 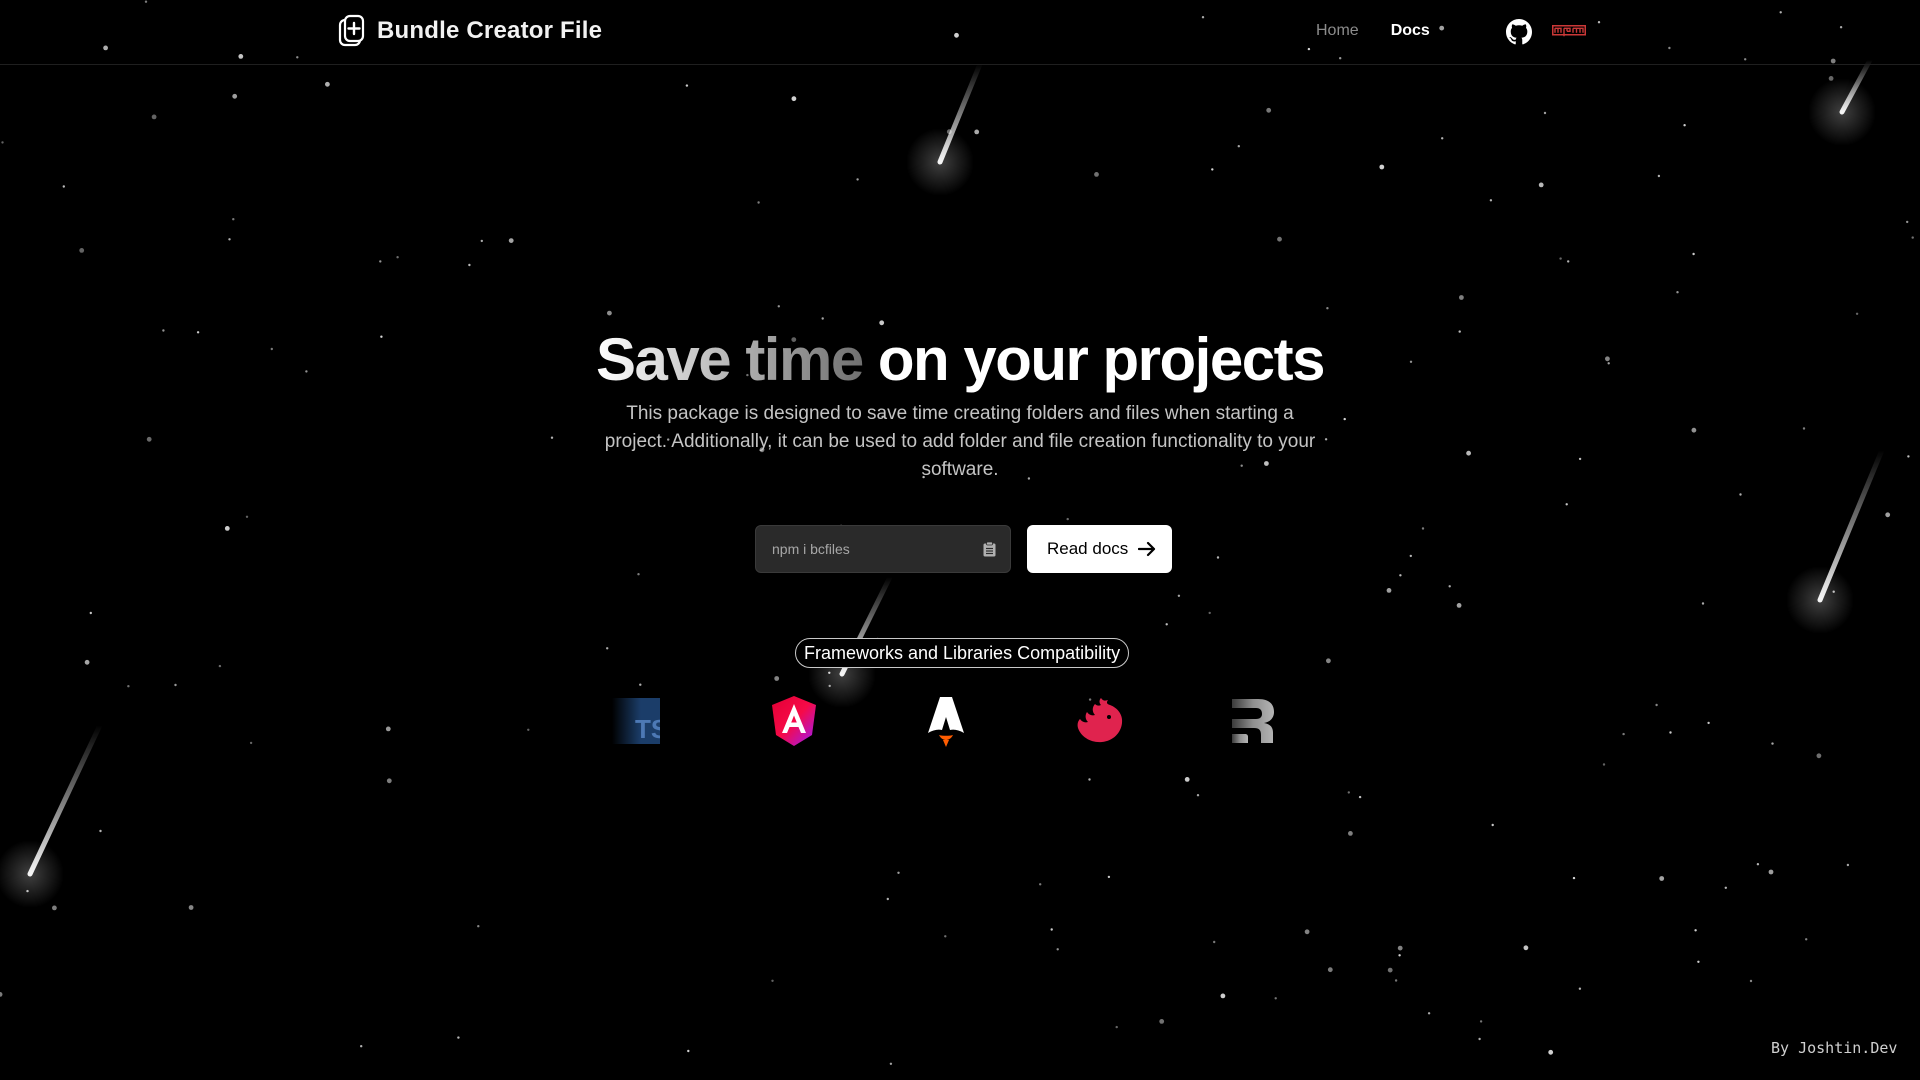 What do you see at coordinates (1410, 31) in the screenshot?
I see `nav-docs-link: Docs` at bounding box center [1410, 31].